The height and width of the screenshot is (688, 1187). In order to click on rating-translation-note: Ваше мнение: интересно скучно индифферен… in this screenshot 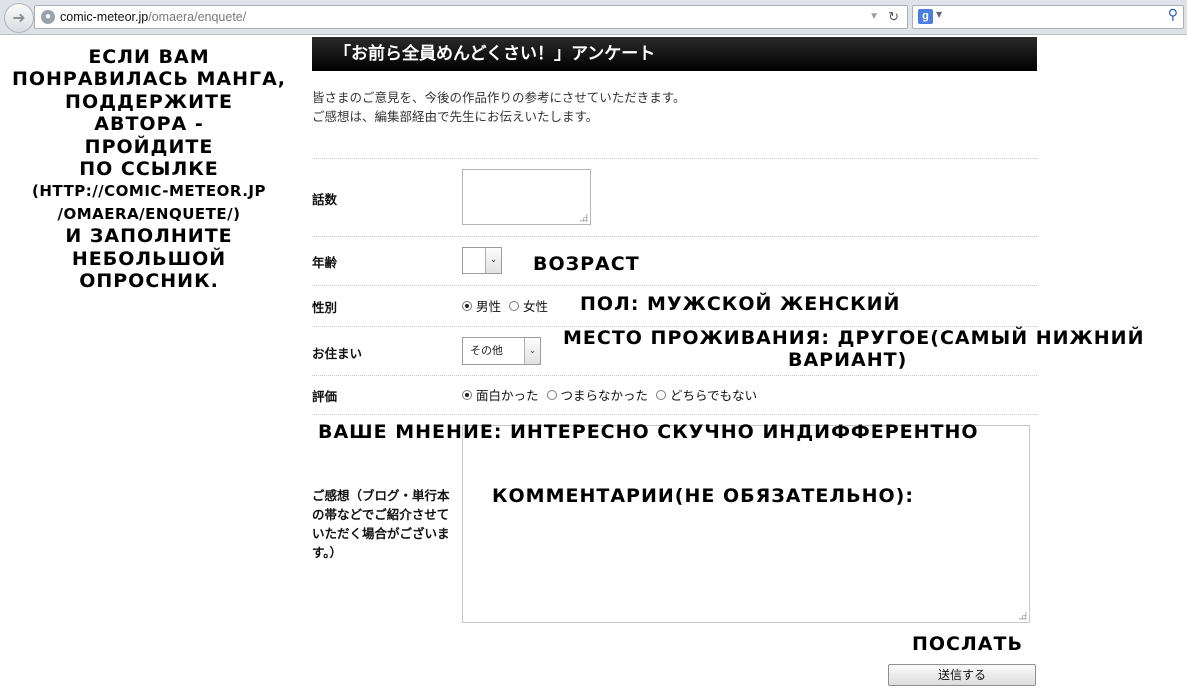, I will do `click(648, 432)`.